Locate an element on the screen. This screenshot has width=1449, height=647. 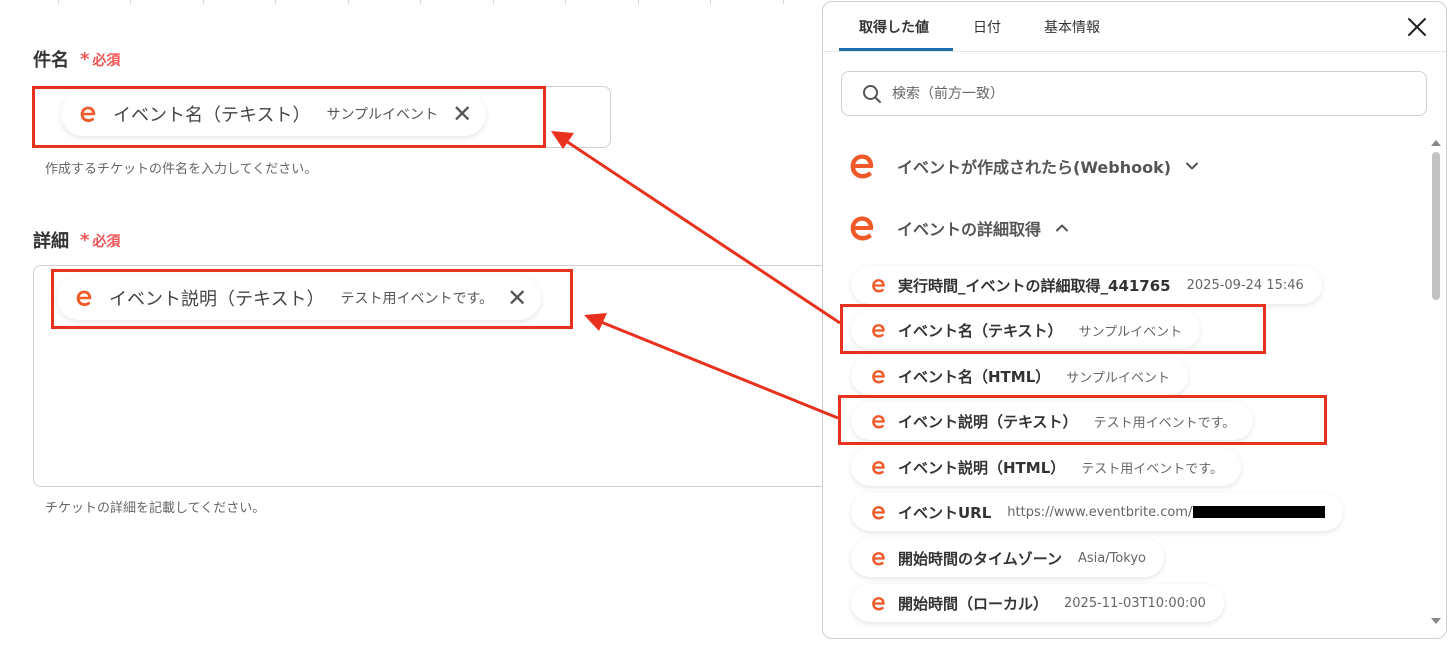
close-icon is located at coordinates (1417, 27).